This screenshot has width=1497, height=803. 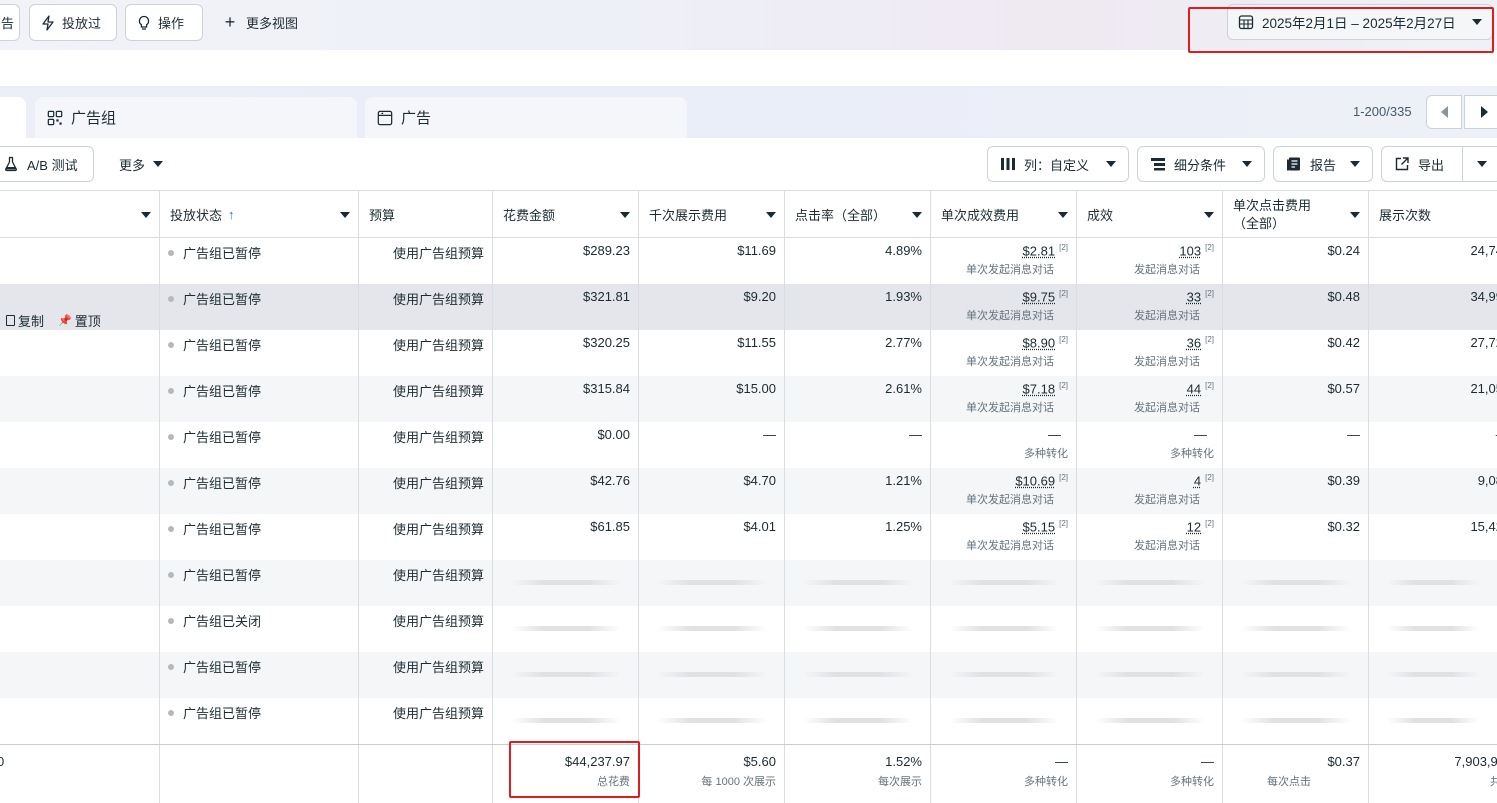 I want to click on results-value: 103, so click(x=1190, y=250).